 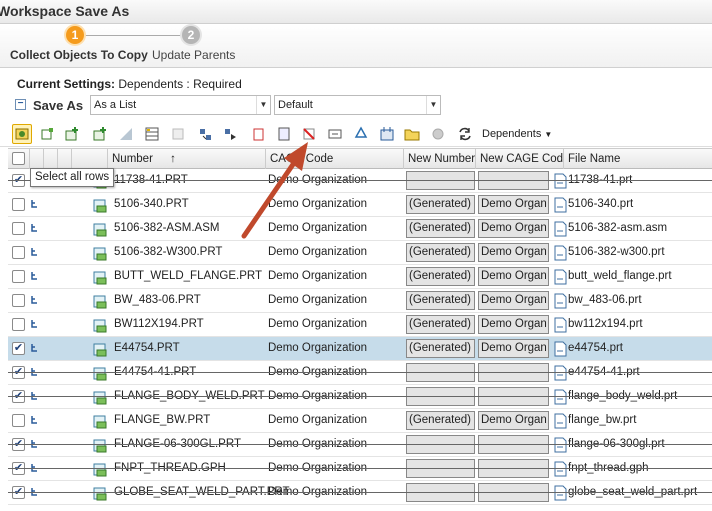 I want to click on rename-icon, so click(x=335, y=134).